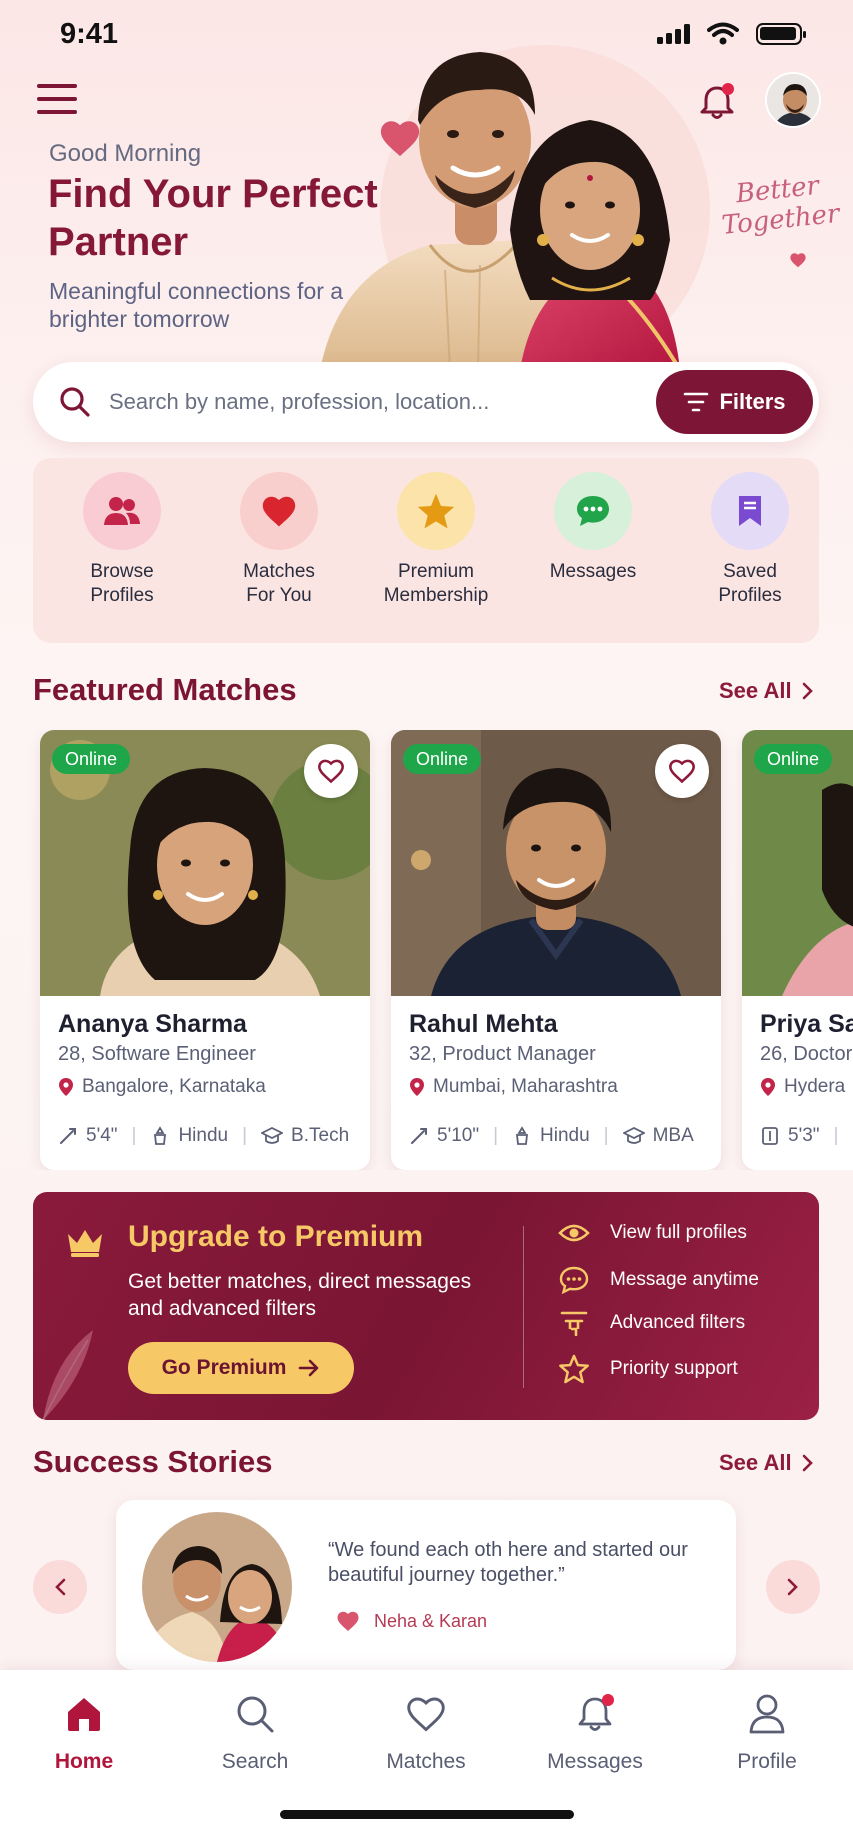  I want to click on success-see-all-link: See All, so click(766, 1463).